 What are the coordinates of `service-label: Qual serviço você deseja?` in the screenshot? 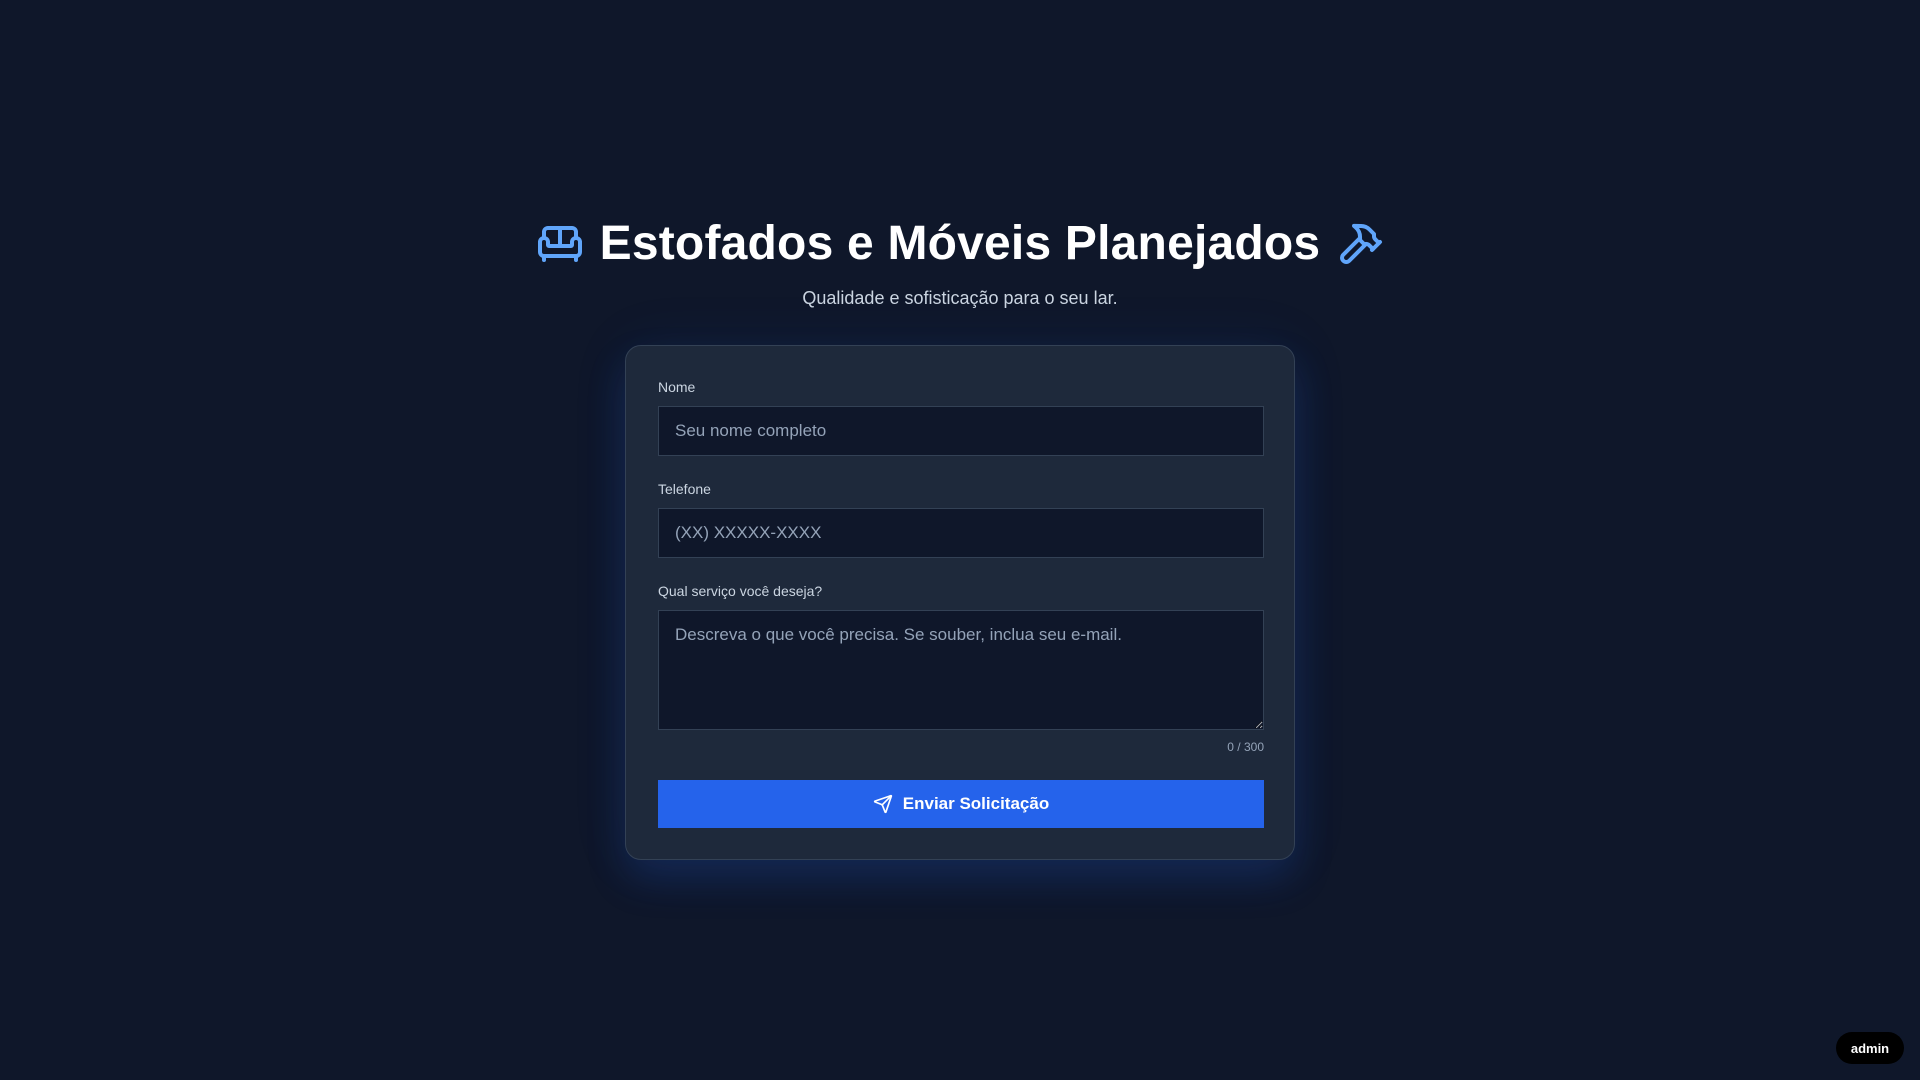 It's located at (740, 591).